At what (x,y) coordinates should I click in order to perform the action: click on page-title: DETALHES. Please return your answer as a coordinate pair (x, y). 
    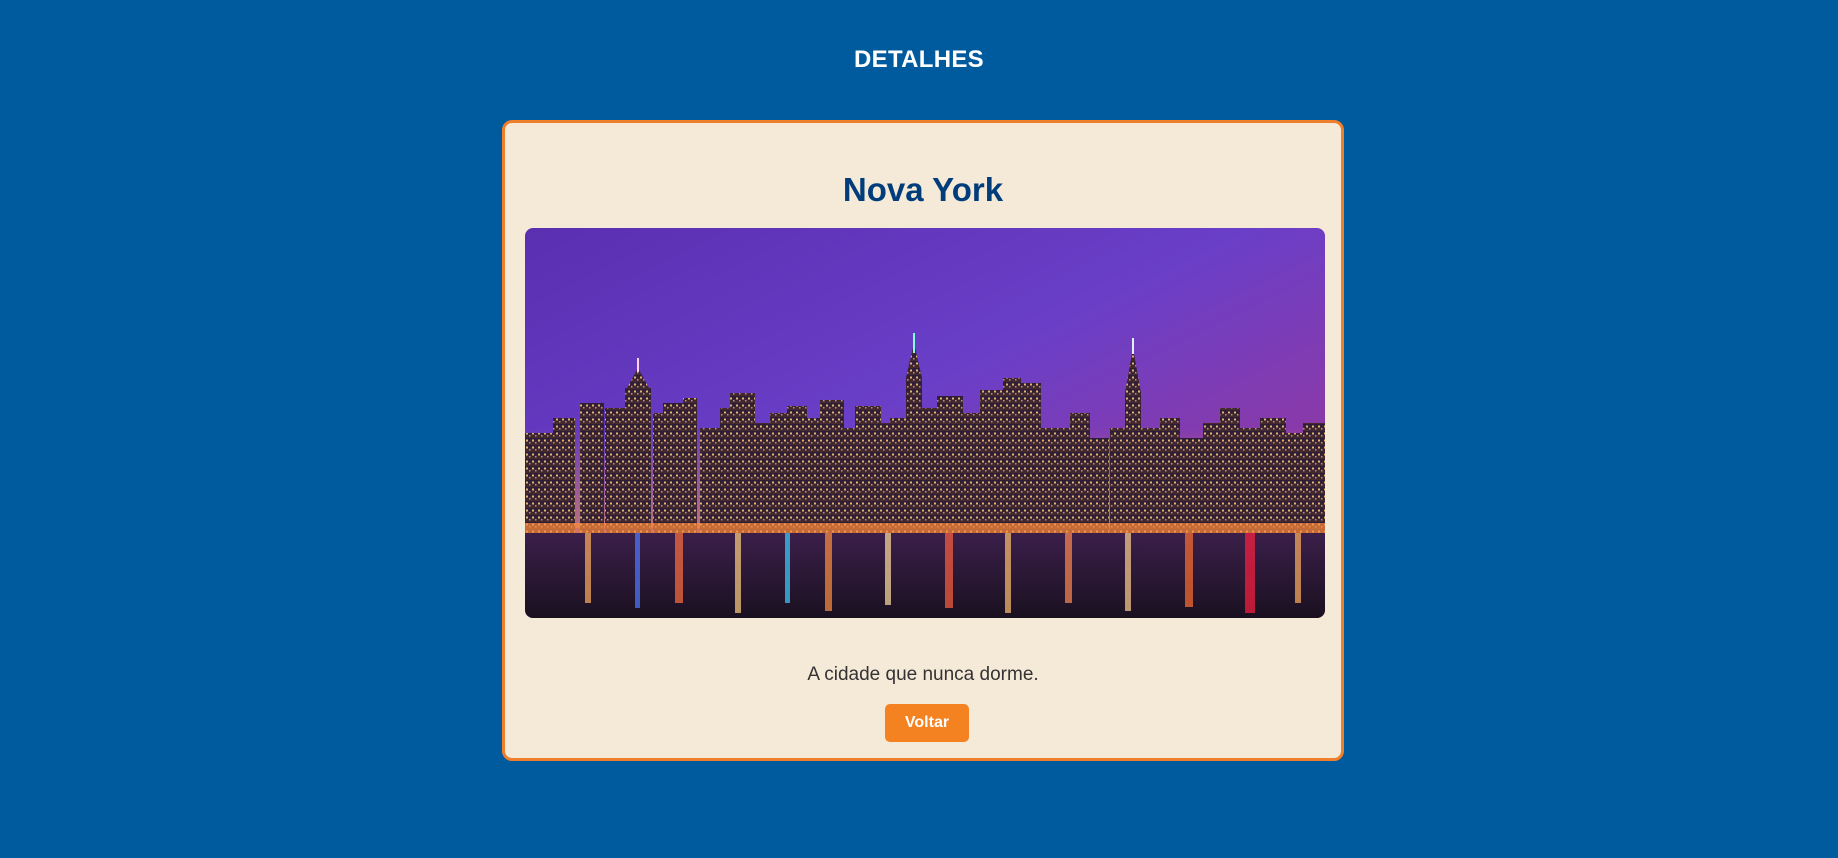
    Looking at the image, I should click on (919, 59).